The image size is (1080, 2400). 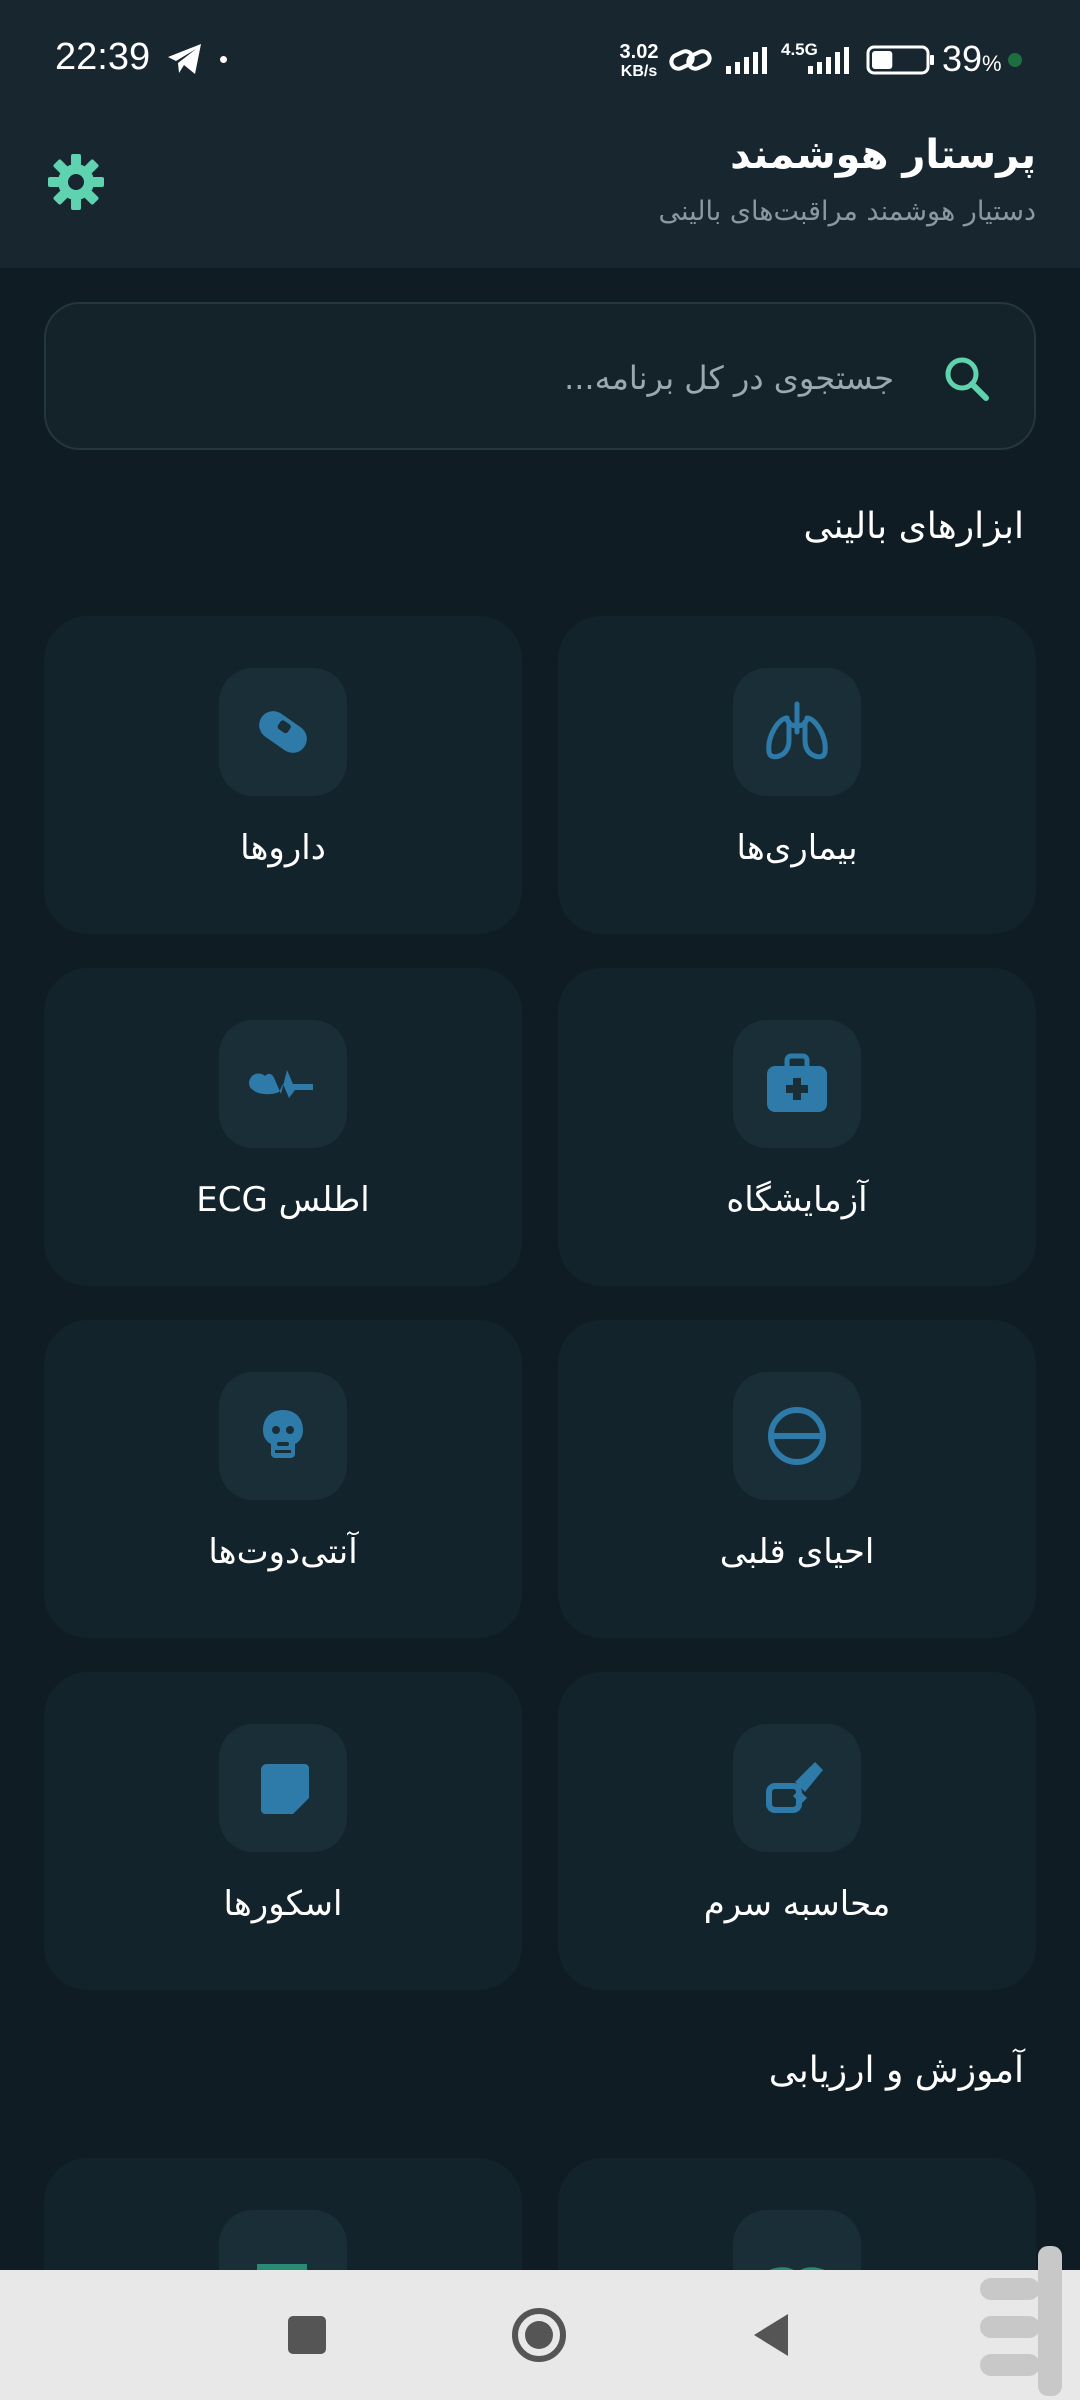 I want to click on search-input, so click(x=544, y=378).